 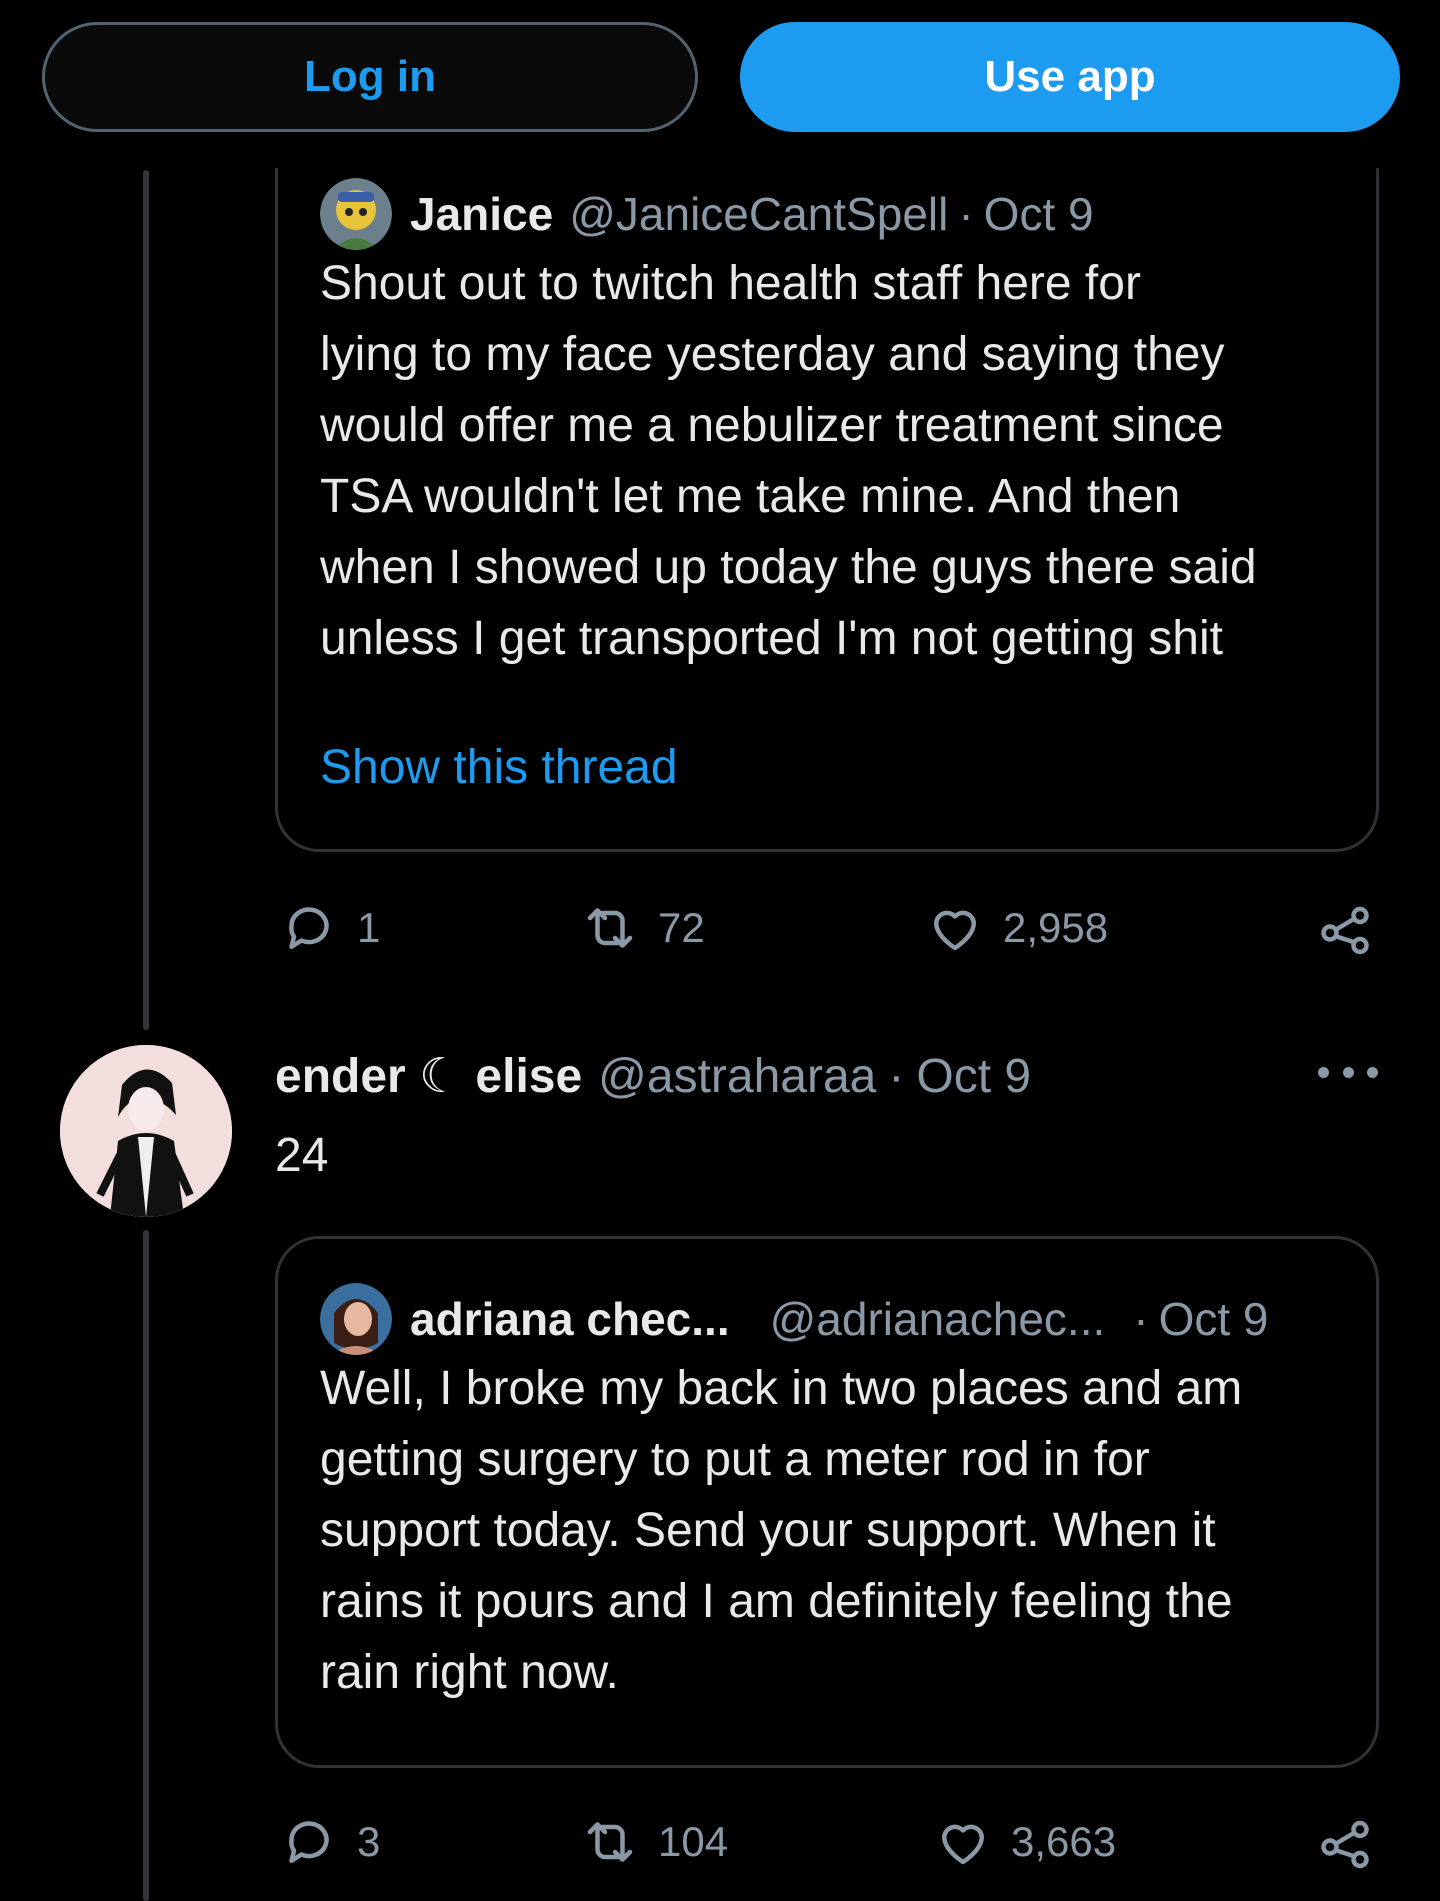 I want to click on like-count: 2,958, so click(x=1056, y=927).